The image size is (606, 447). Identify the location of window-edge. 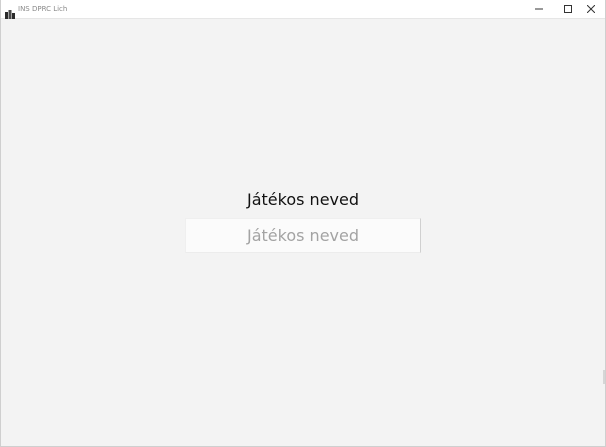
(604, 377).